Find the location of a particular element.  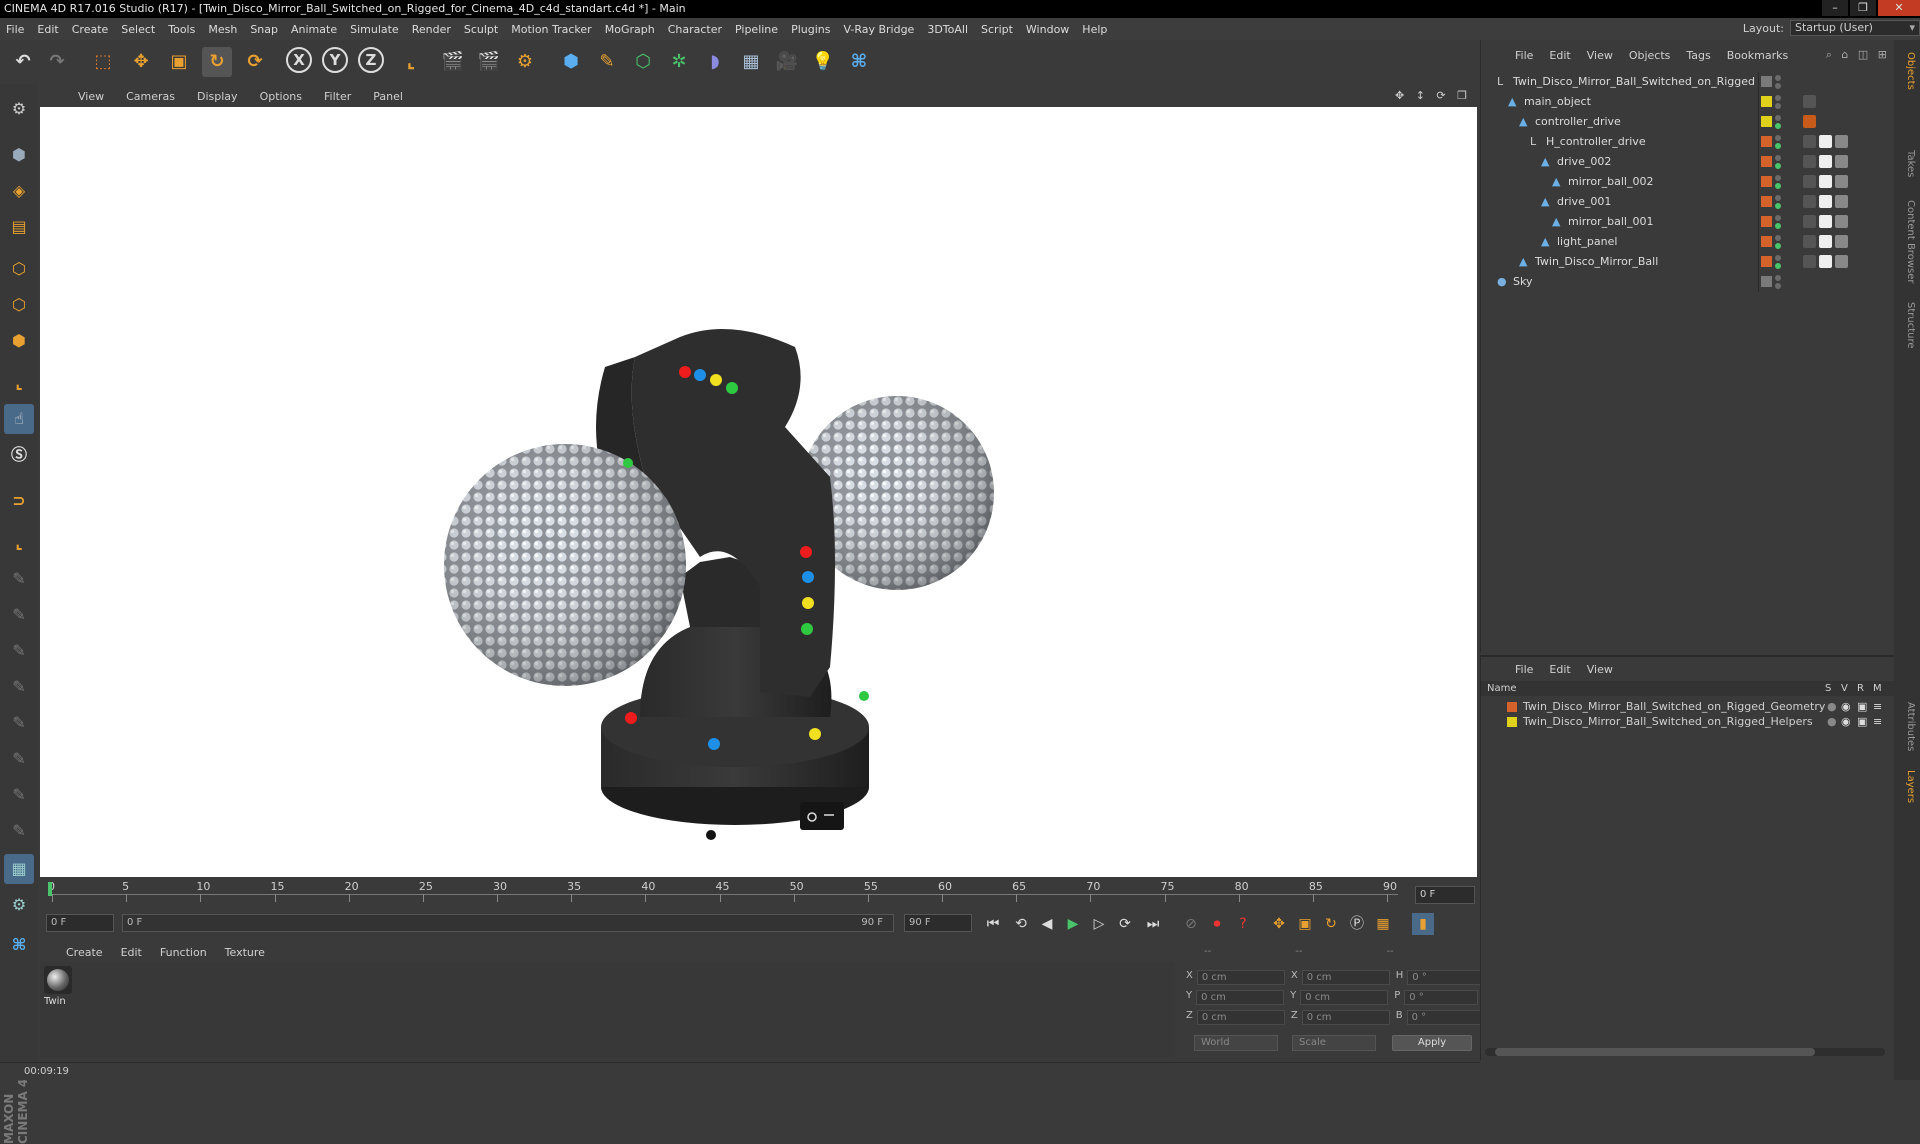

objects-menu-objects: Objects is located at coordinates (1650, 55).